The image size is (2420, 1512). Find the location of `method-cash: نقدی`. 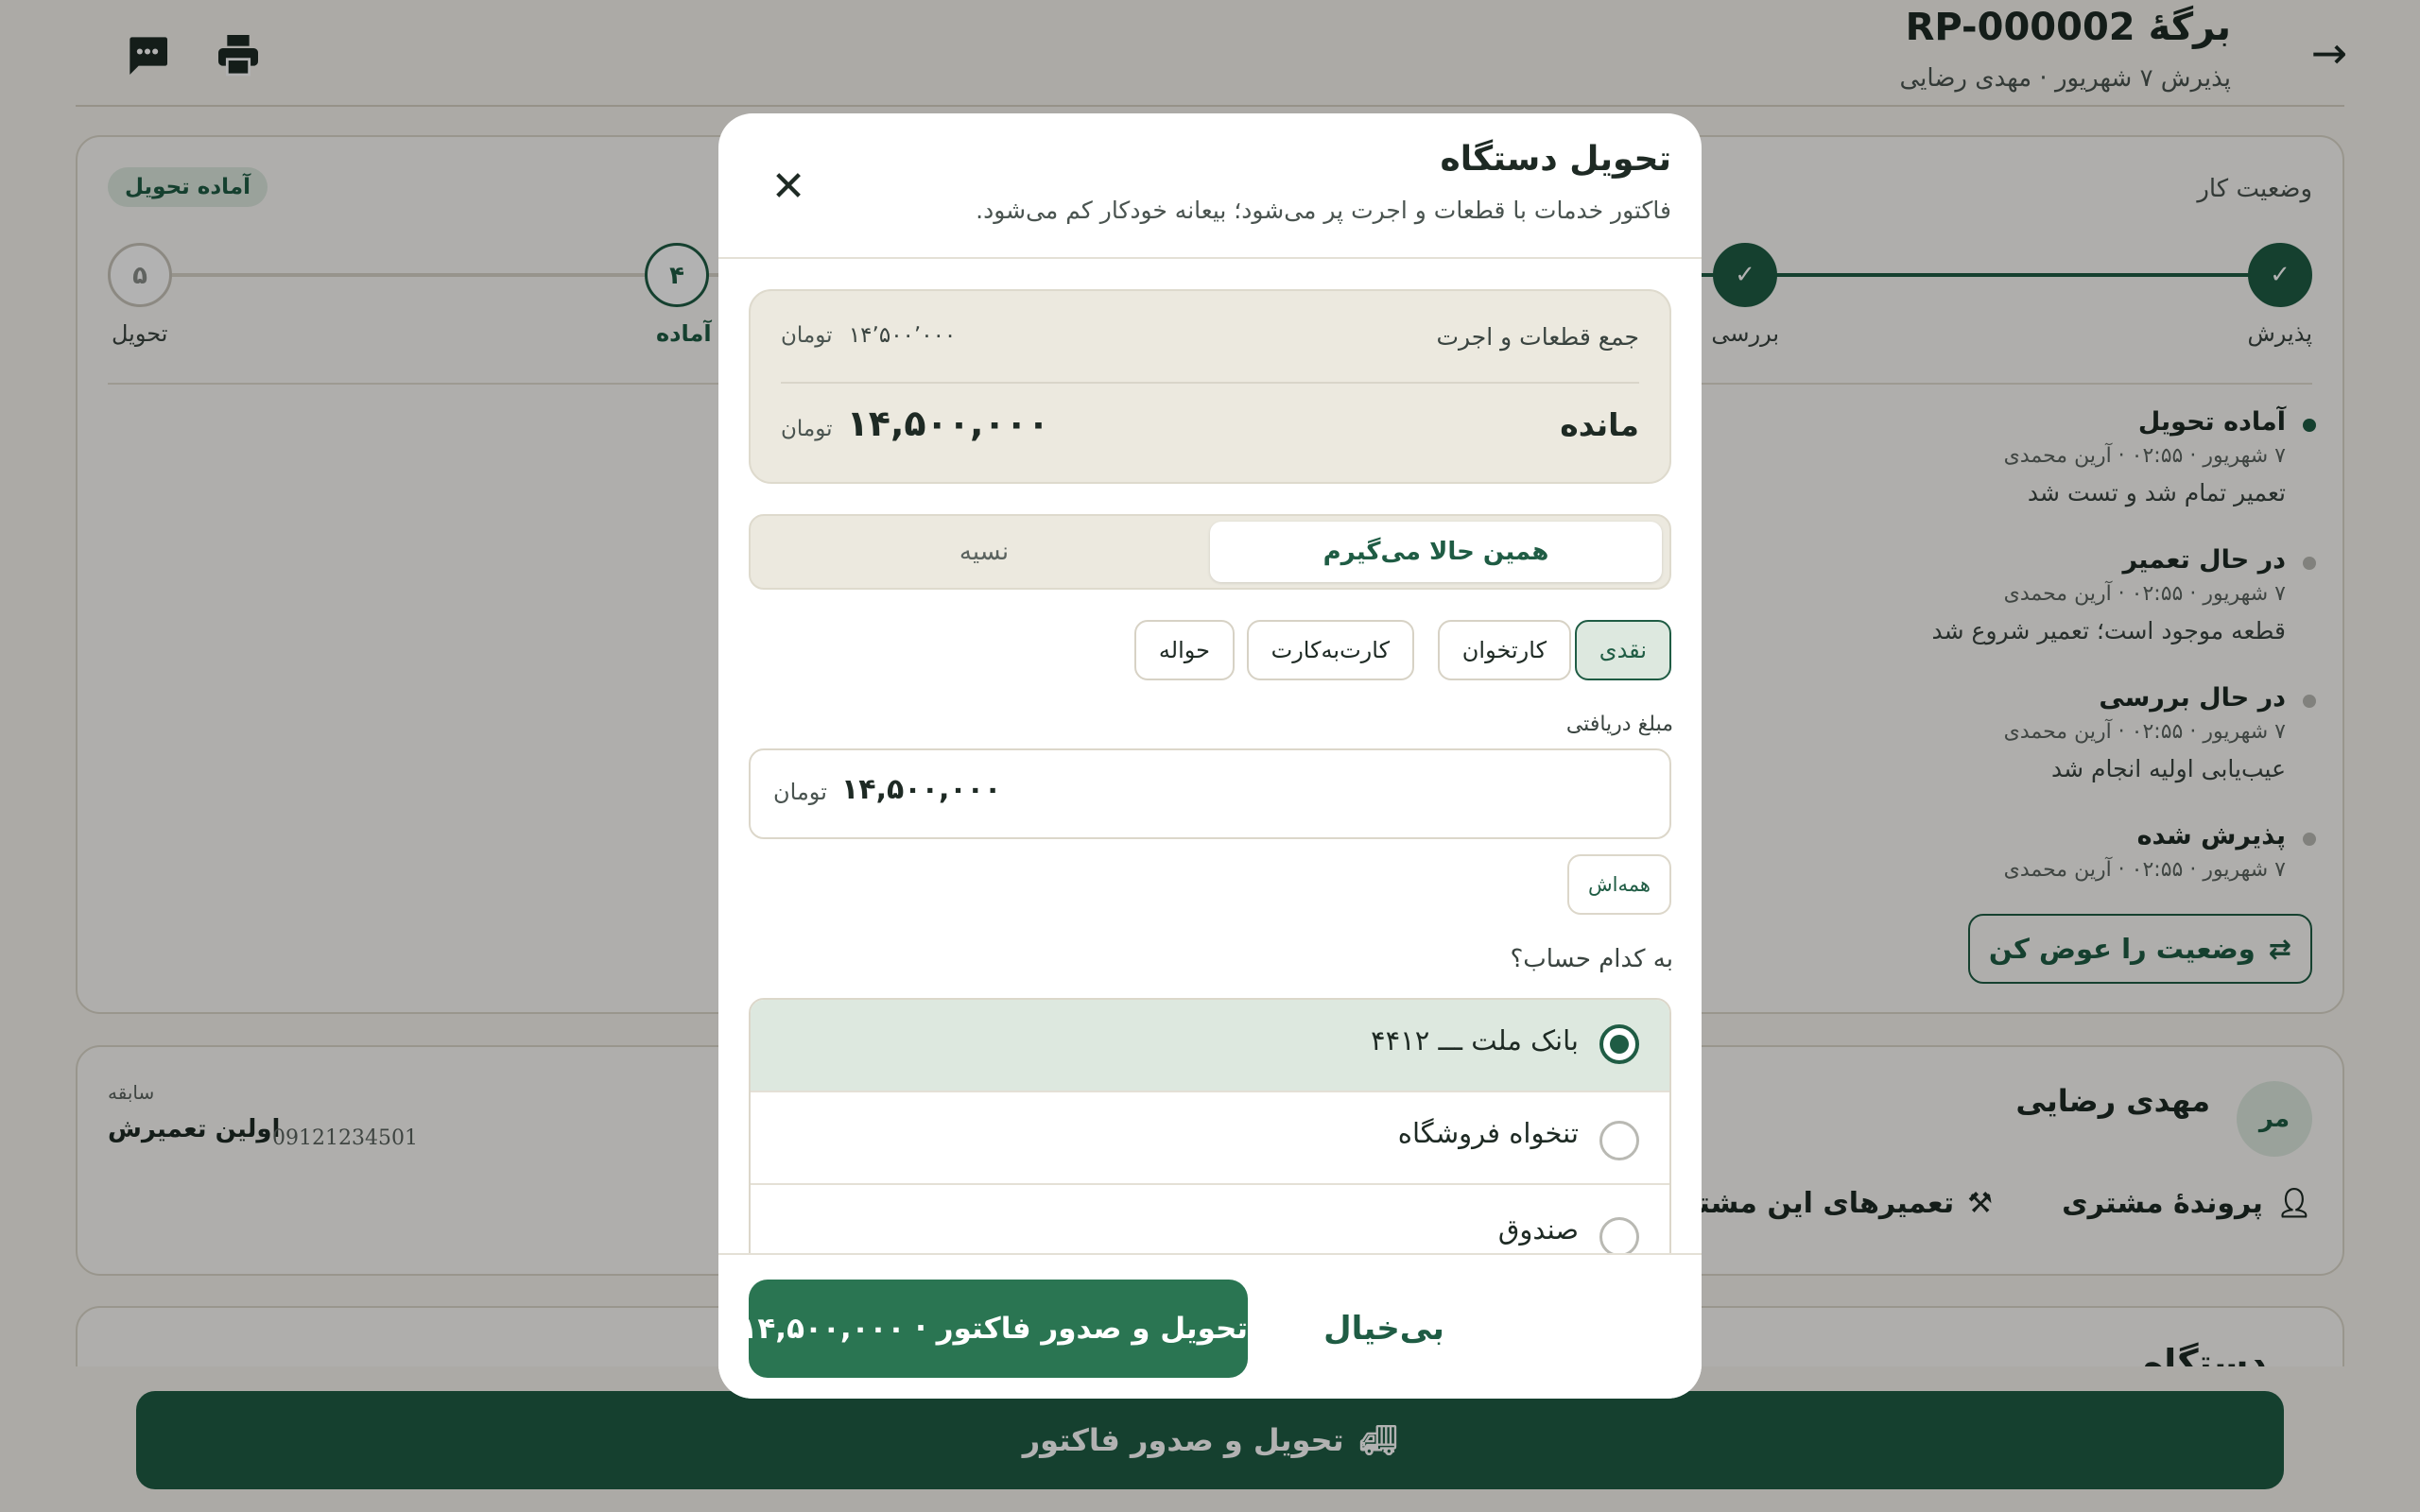

method-cash: نقدی is located at coordinates (1623, 650).